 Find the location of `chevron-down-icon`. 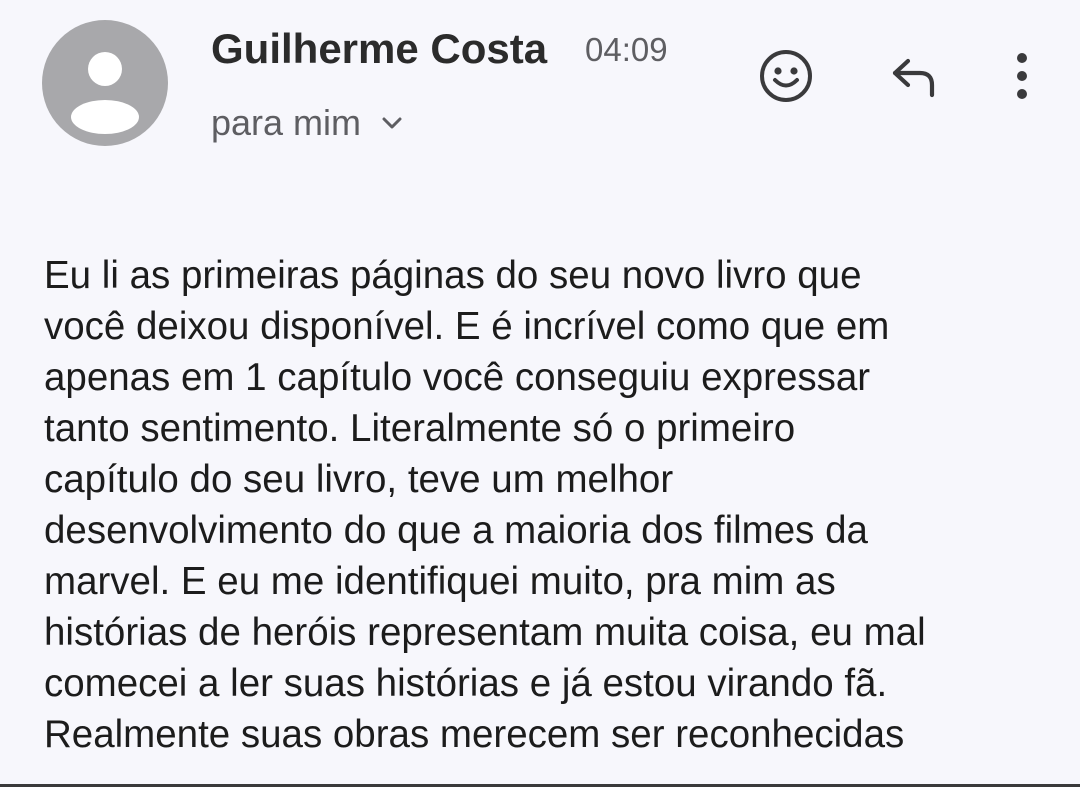

chevron-down-icon is located at coordinates (392, 123).